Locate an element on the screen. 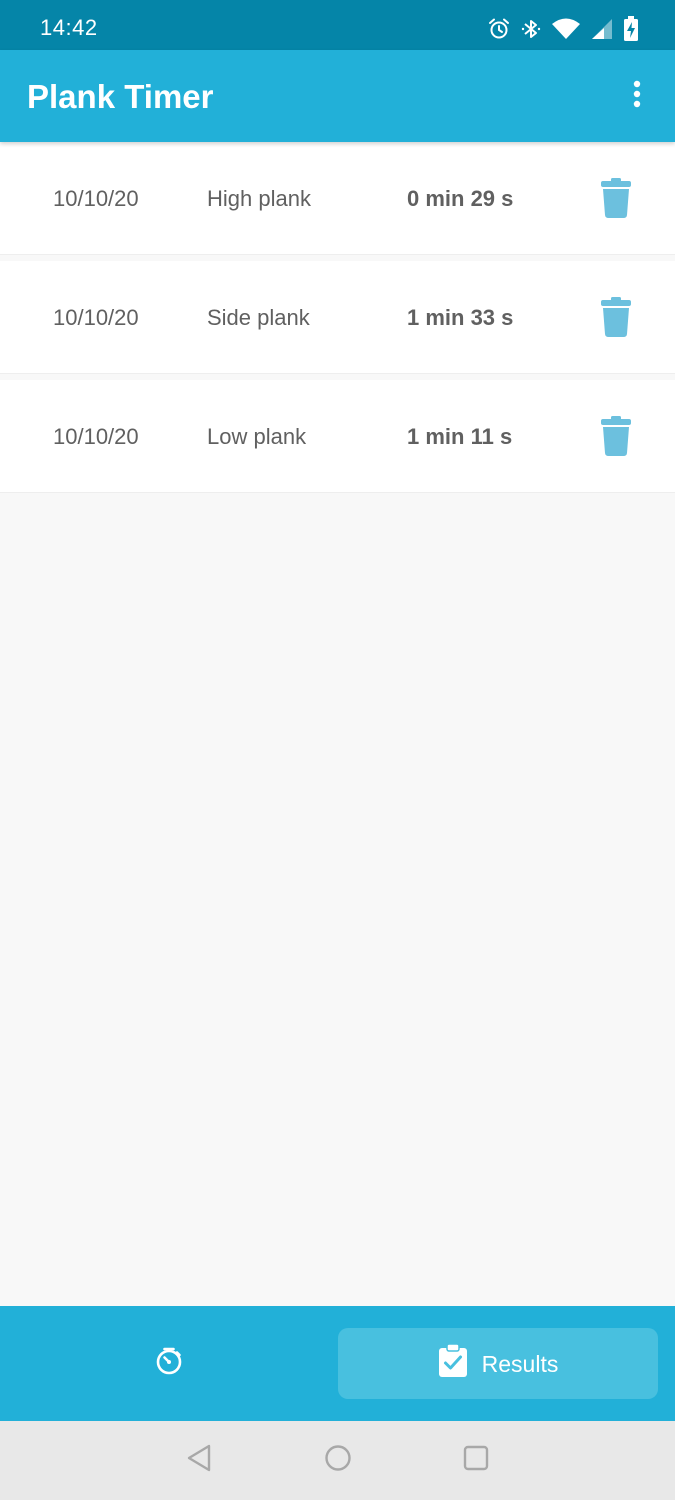 This screenshot has height=1500, width=675. result-plank-type: High plank is located at coordinates (259, 198).